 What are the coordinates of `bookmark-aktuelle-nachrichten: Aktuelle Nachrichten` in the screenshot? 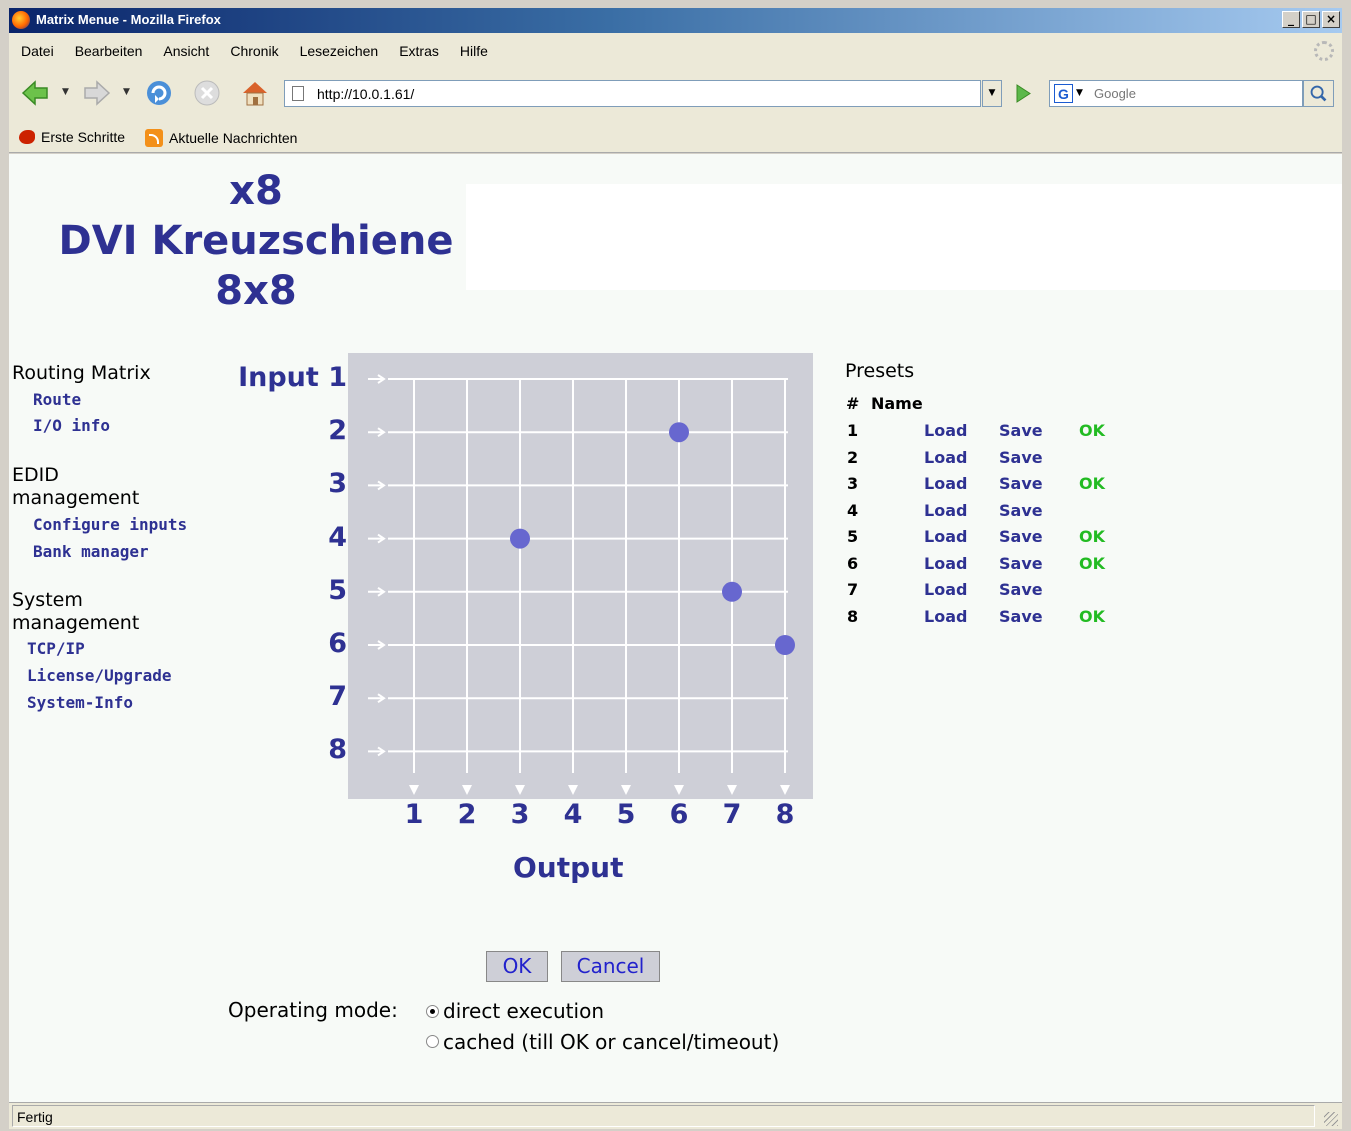 It's located at (221, 138).